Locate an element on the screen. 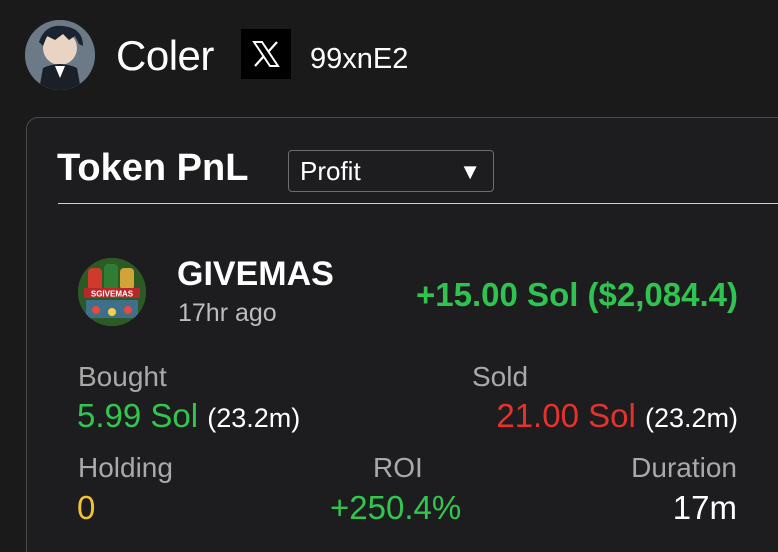 The width and height of the screenshot is (778, 552). bought-value: 5.99 Sol is located at coordinates (138, 415).